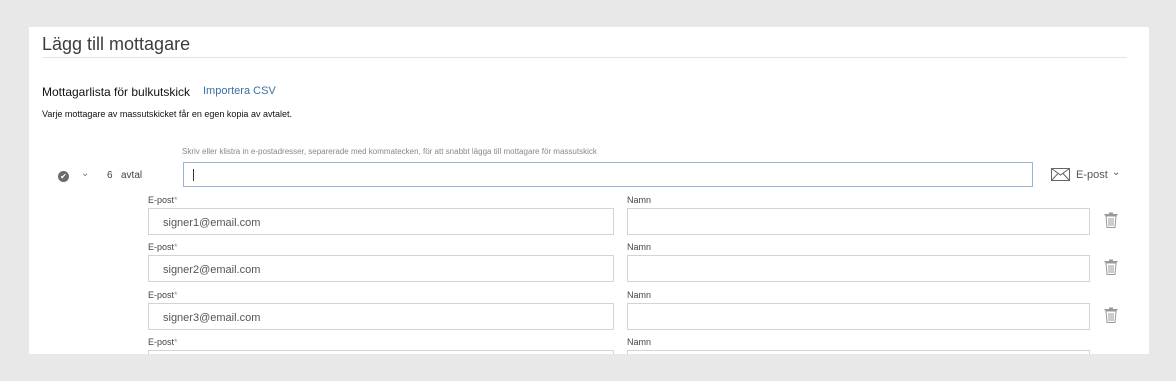 This screenshot has height=381, width=1176. I want to click on email-field: signer2@email.com, so click(381, 268).